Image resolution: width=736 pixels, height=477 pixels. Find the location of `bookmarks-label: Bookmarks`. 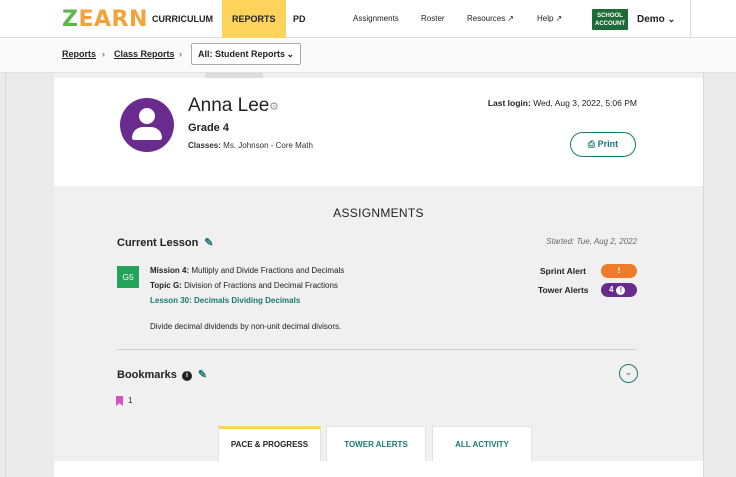

bookmarks-label: Bookmarks is located at coordinates (147, 375).